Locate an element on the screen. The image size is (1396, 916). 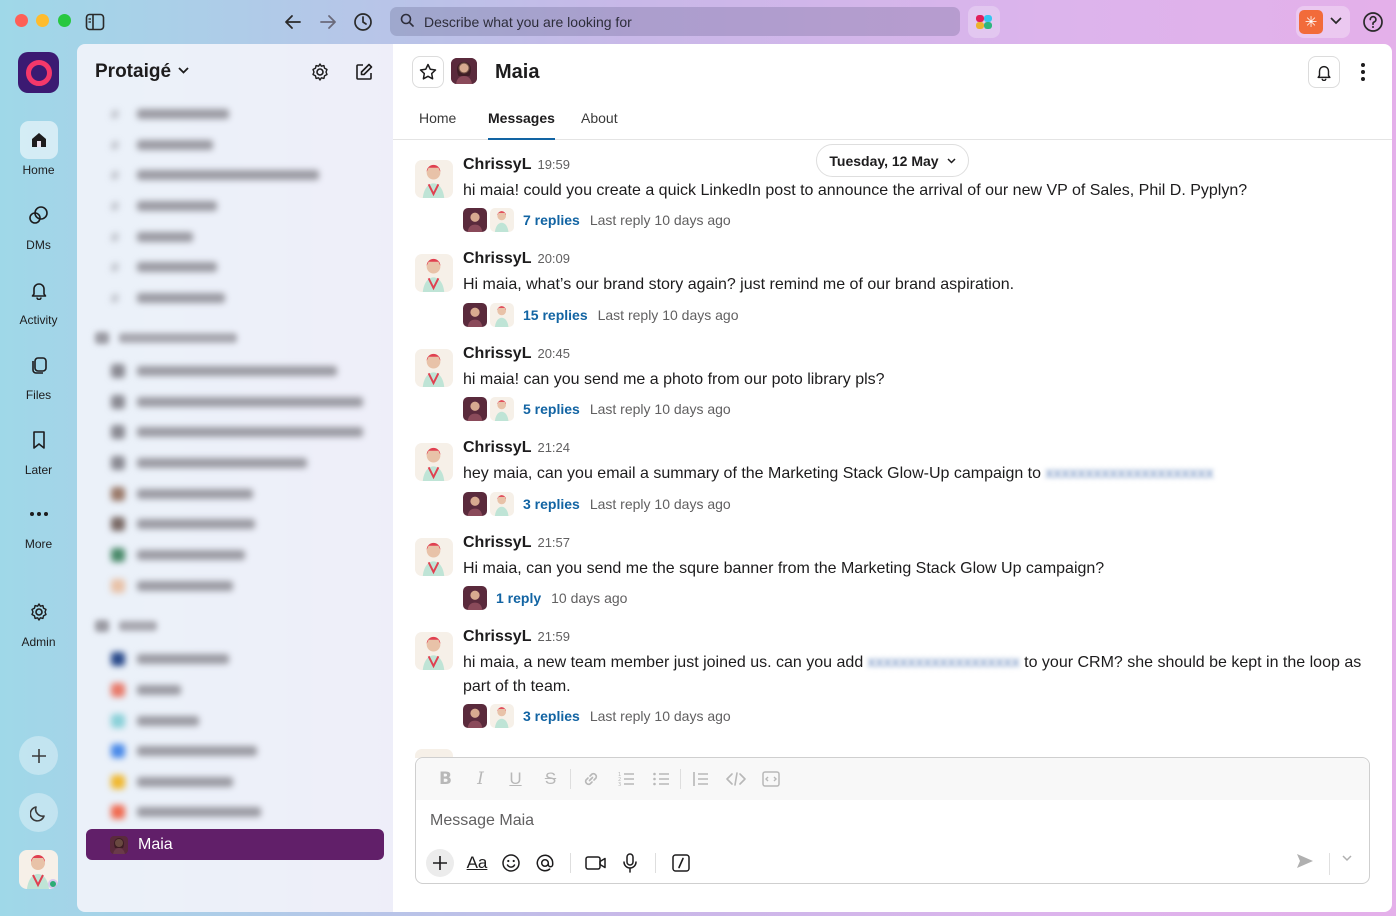
slash-command-icon is located at coordinates (681, 863).